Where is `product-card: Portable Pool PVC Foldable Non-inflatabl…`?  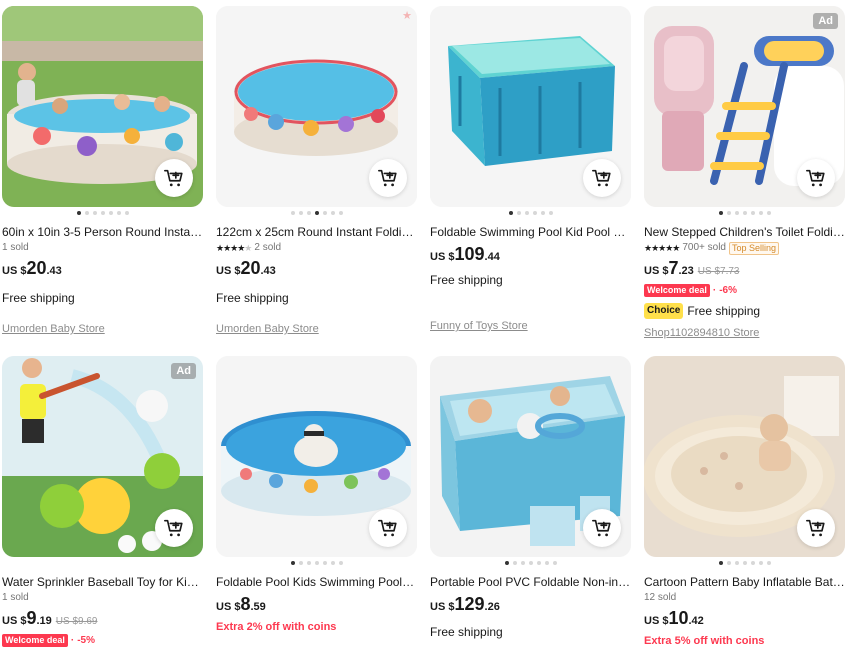
product-card: Portable Pool PVC Foldable Non-inflatabl… is located at coordinates (530, 502).